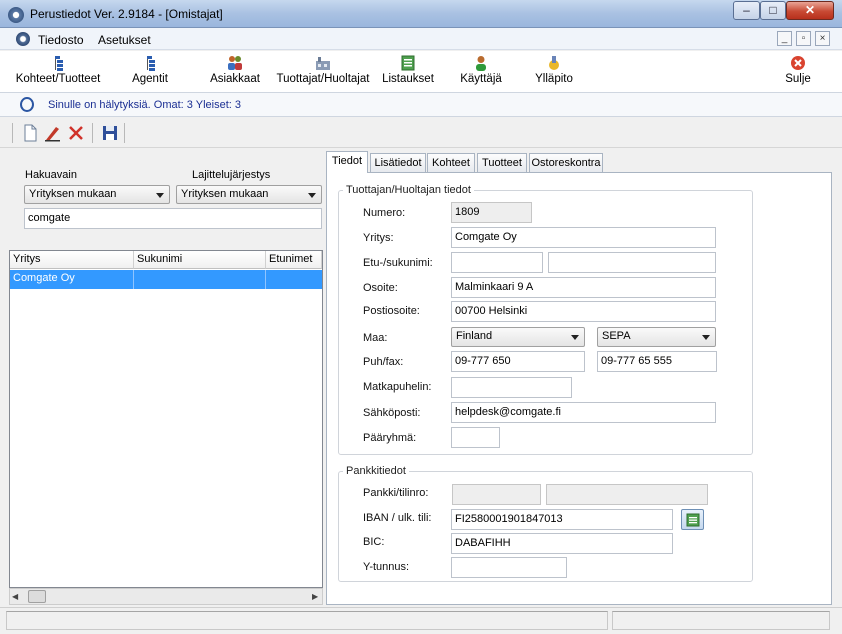 This screenshot has height=634, width=842. Describe the element at coordinates (294, 260) in the screenshot. I see `column-header-etunimet: Etunimet` at that location.